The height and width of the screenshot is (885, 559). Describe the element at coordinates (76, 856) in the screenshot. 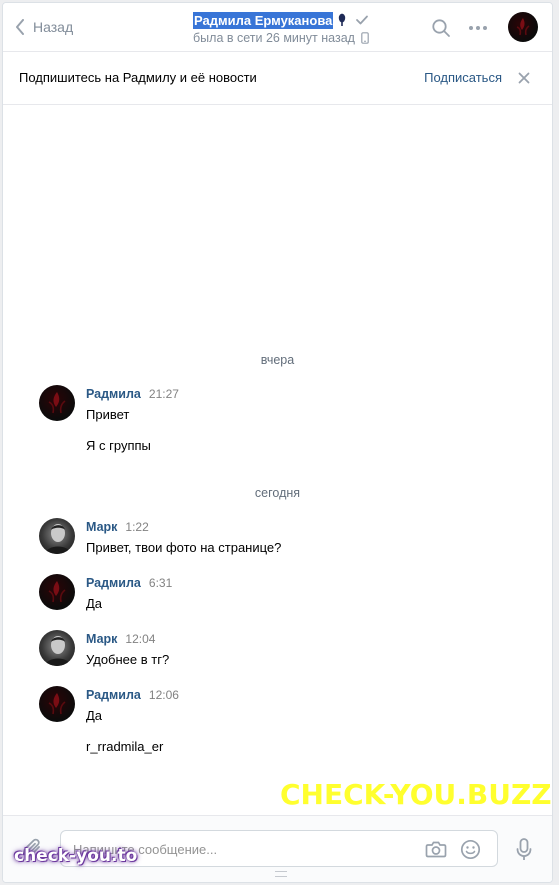

I see `watermark-small: check-you.to` at that location.